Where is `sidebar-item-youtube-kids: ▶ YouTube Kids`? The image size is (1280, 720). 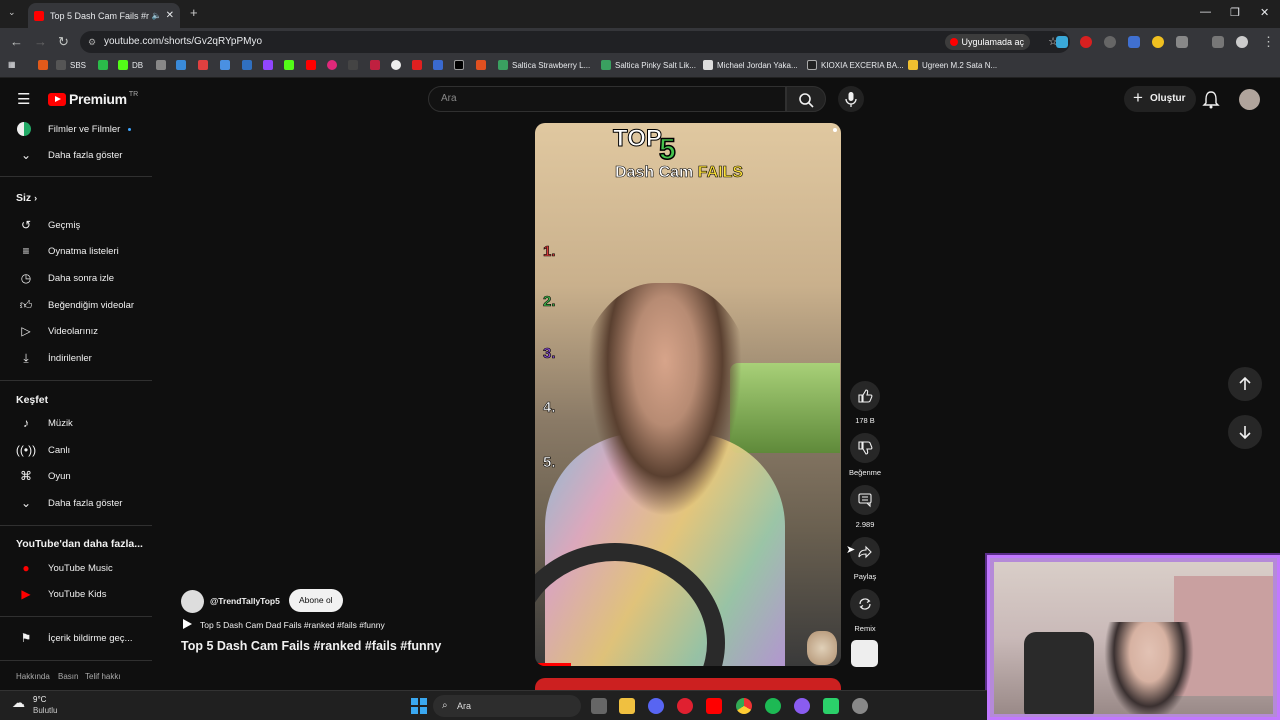
sidebar-item-youtube-kids: ▶ YouTube Kids is located at coordinates (77, 594).